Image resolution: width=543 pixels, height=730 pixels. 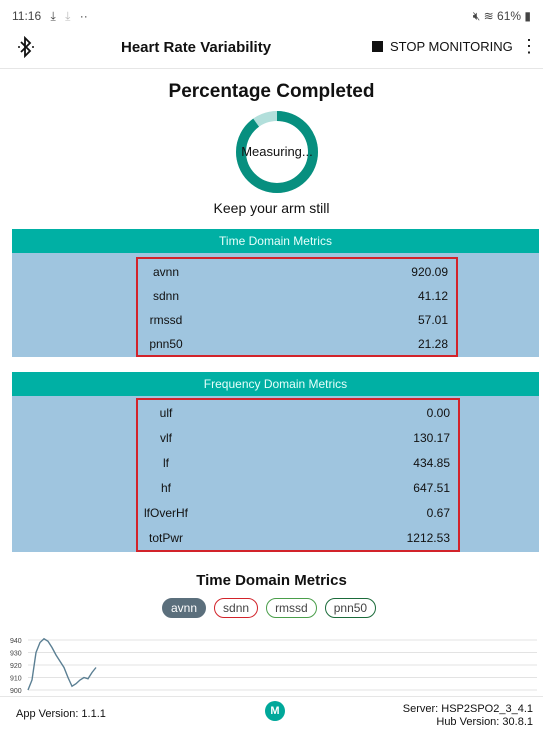 I want to click on metric-row: avnn 920.09, so click(x=297, y=271).